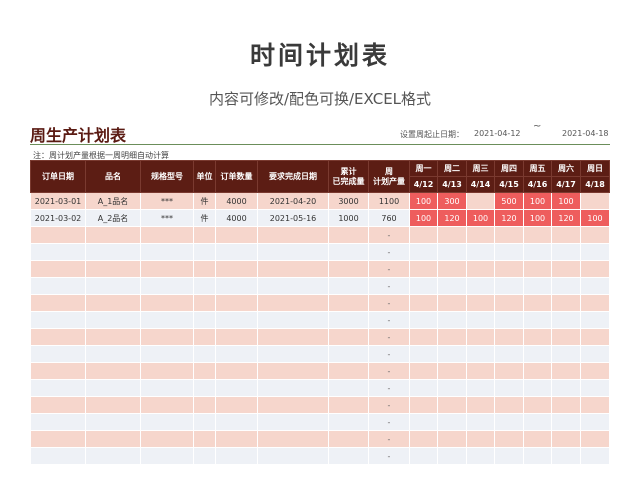  What do you see at coordinates (595, 201) in the screenshot?
I see `cell-day-qty` at bounding box center [595, 201].